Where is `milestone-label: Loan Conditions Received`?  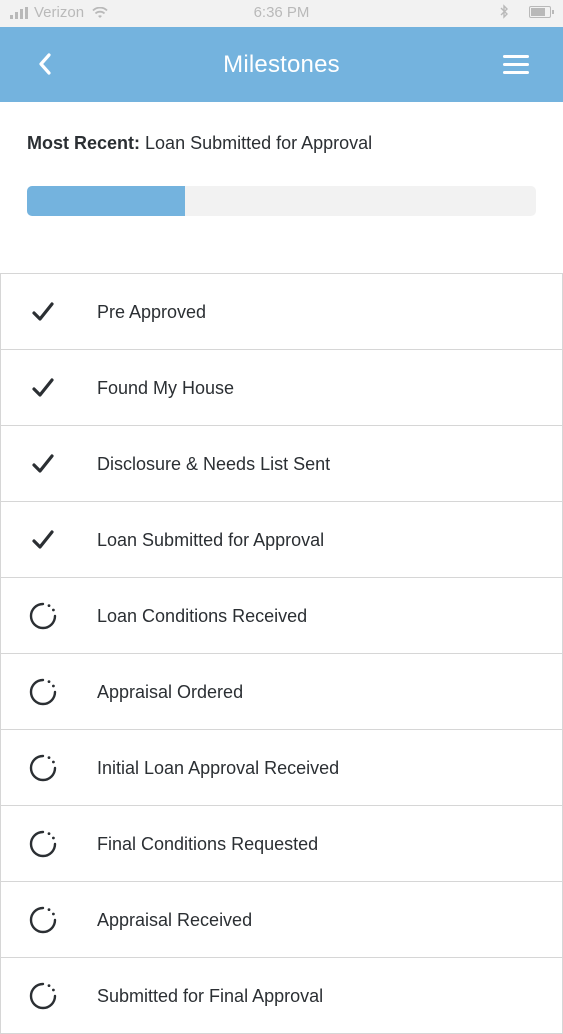 milestone-label: Loan Conditions Received is located at coordinates (202, 616).